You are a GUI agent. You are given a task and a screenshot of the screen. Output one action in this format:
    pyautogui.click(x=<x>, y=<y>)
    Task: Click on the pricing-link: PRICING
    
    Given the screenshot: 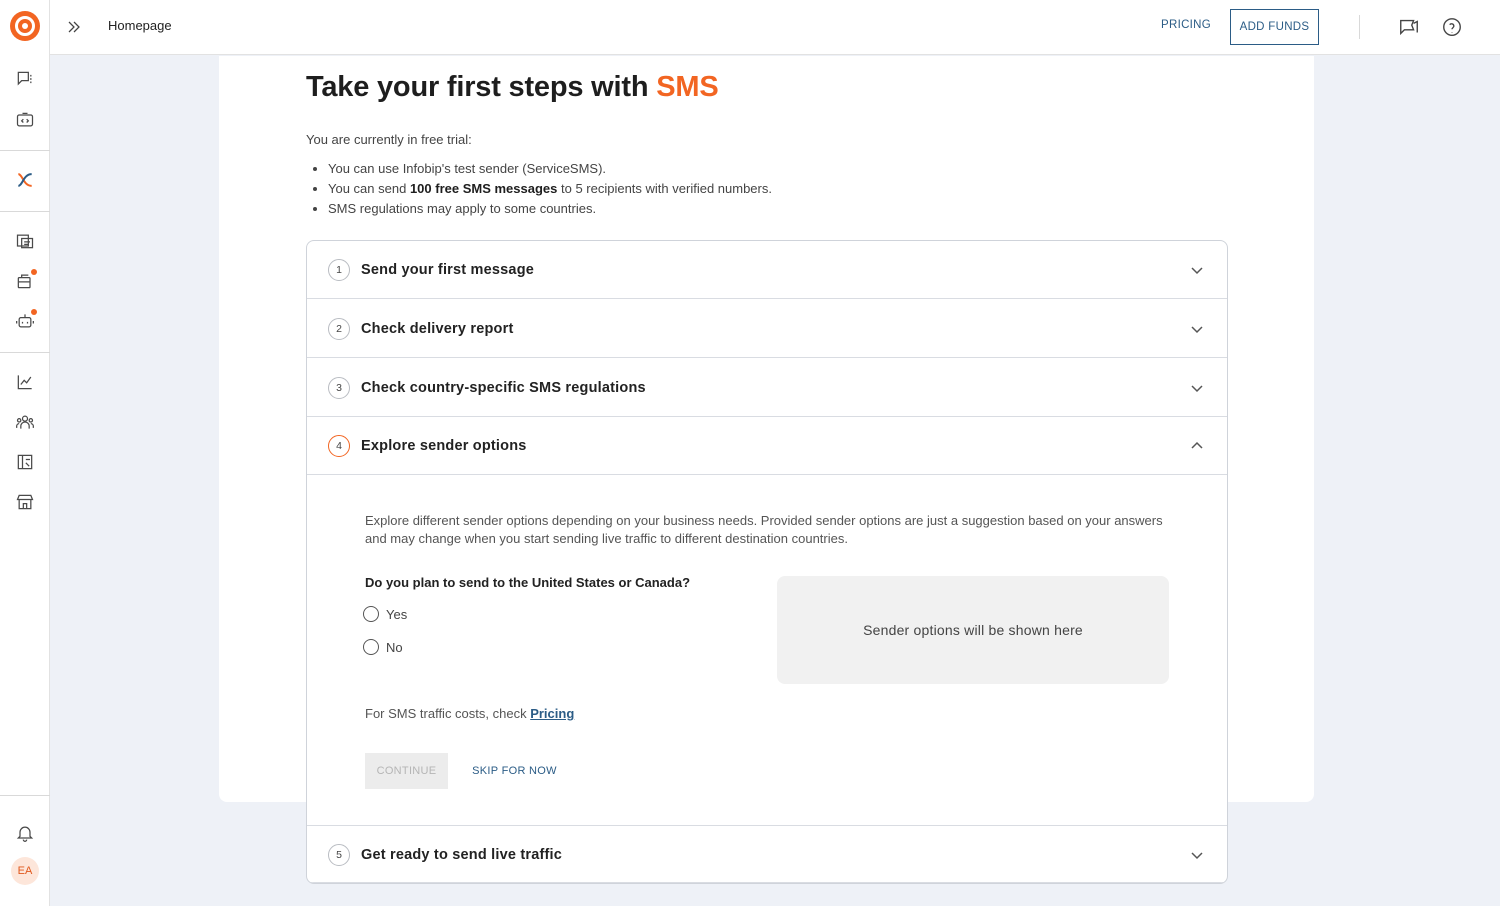 What is the action you would take?
    pyautogui.click(x=1186, y=25)
    